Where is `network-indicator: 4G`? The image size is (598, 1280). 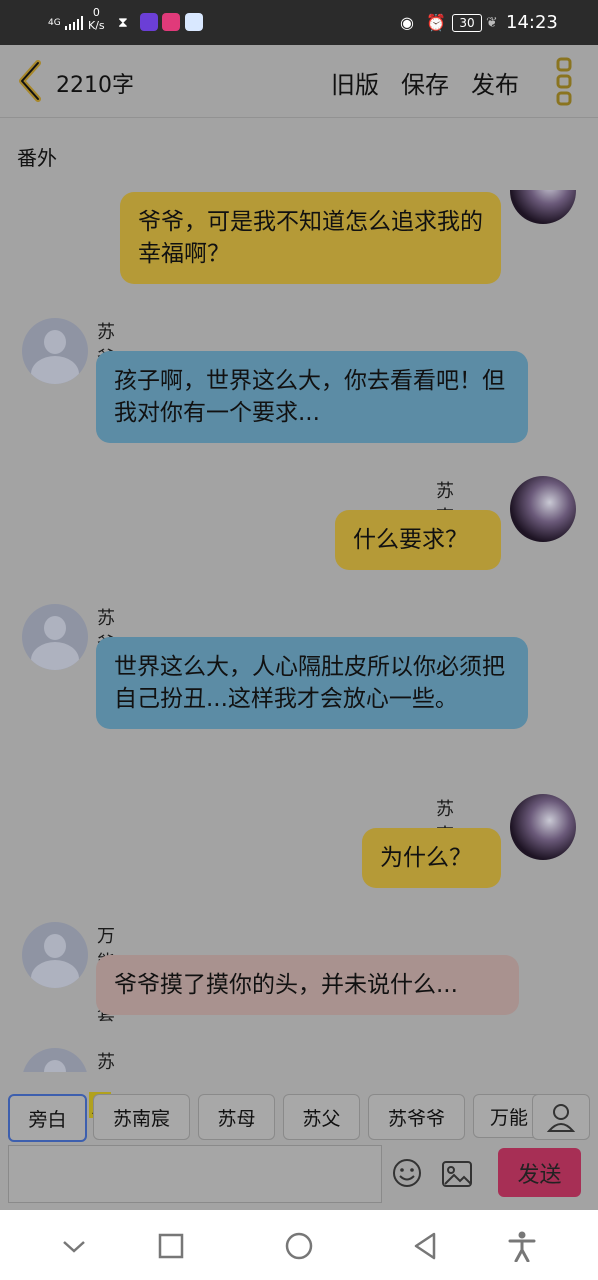 network-indicator: 4G is located at coordinates (67, 22).